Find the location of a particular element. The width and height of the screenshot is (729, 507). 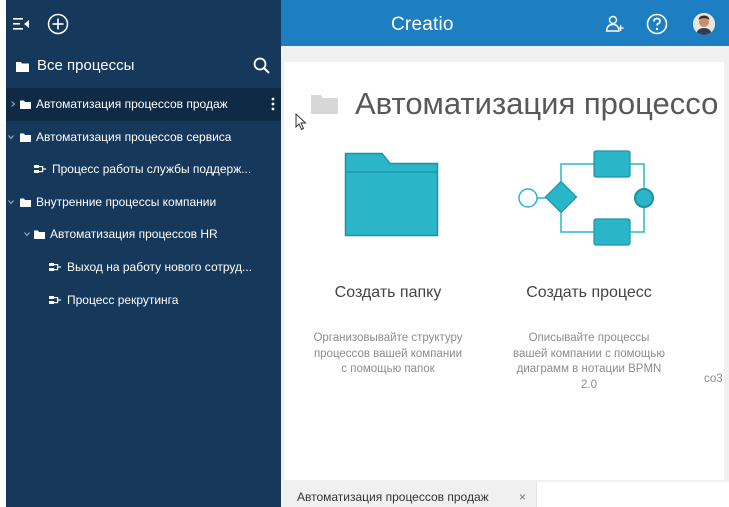

tree-item-sales-automation: Автоматизация процессов продаж is located at coordinates (143, 104).